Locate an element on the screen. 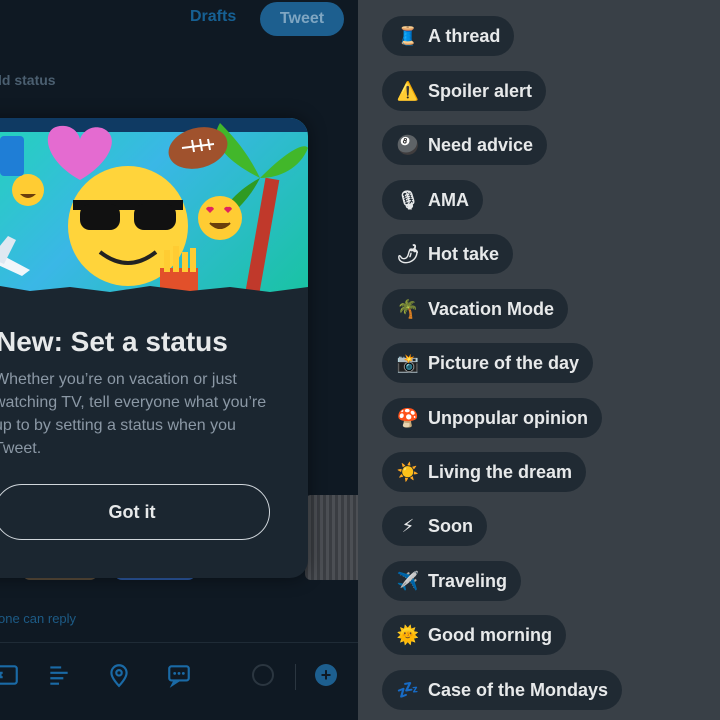 The width and height of the screenshot is (720, 720). location-icon is located at coordinates (119, 675).